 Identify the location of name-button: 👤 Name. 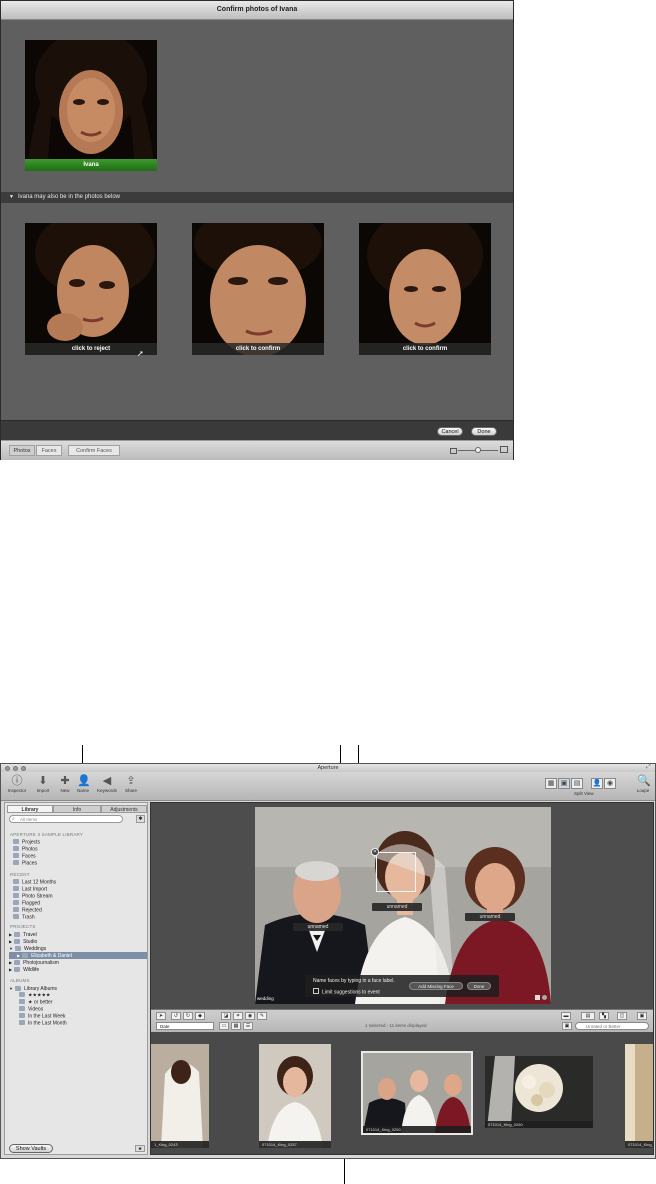
(83, 786).